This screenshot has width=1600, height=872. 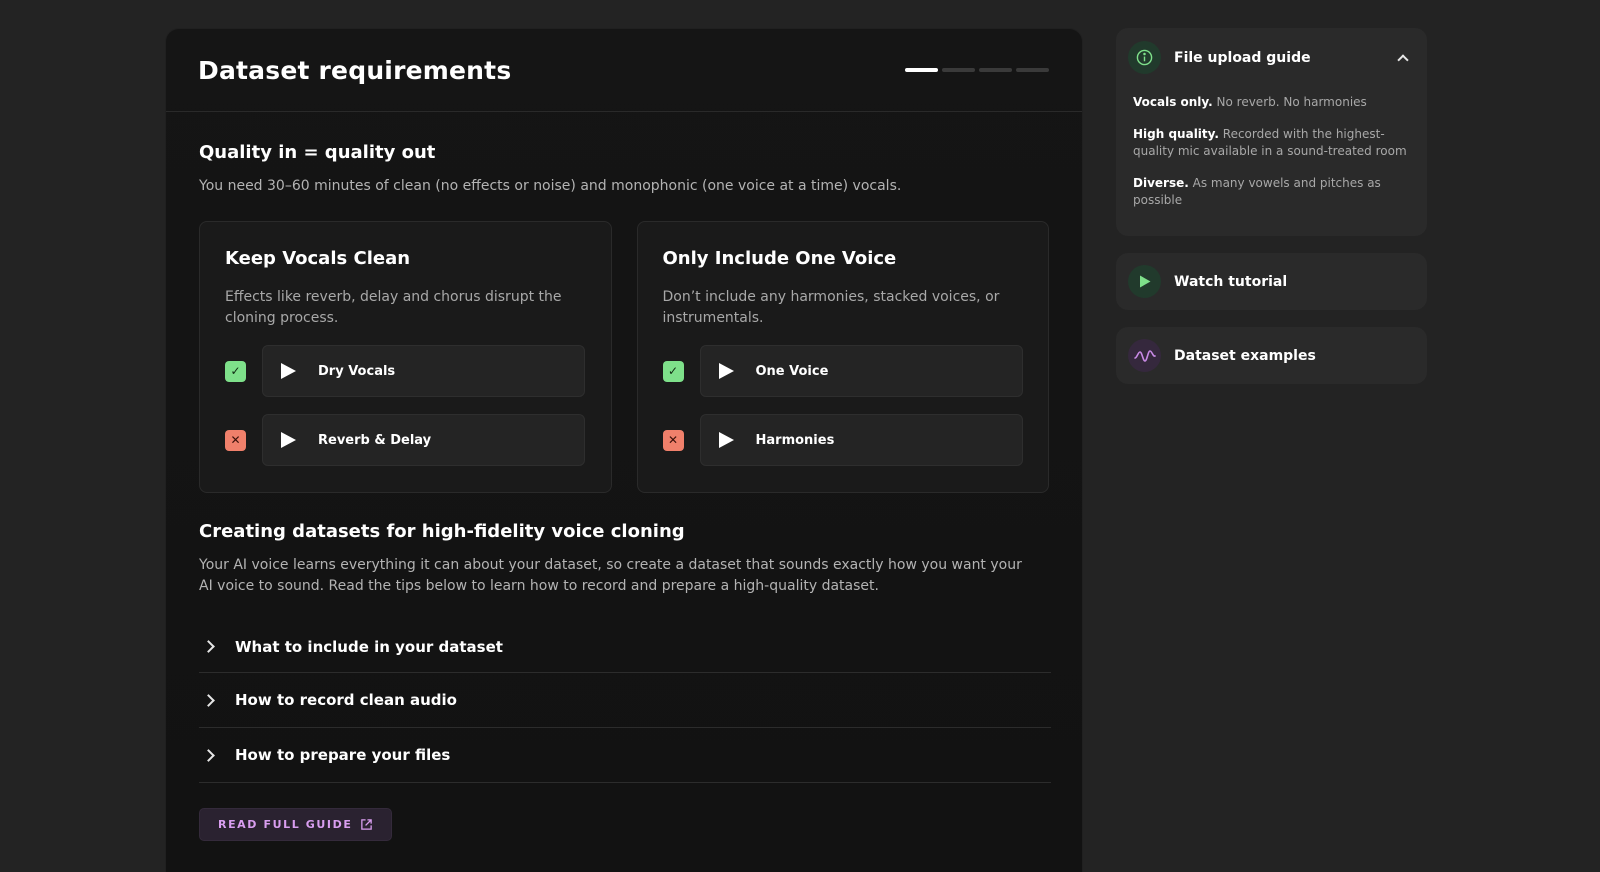 I want to click on read-full-guide-button: READ FULL GUIDE, so click(x=296, y=824).